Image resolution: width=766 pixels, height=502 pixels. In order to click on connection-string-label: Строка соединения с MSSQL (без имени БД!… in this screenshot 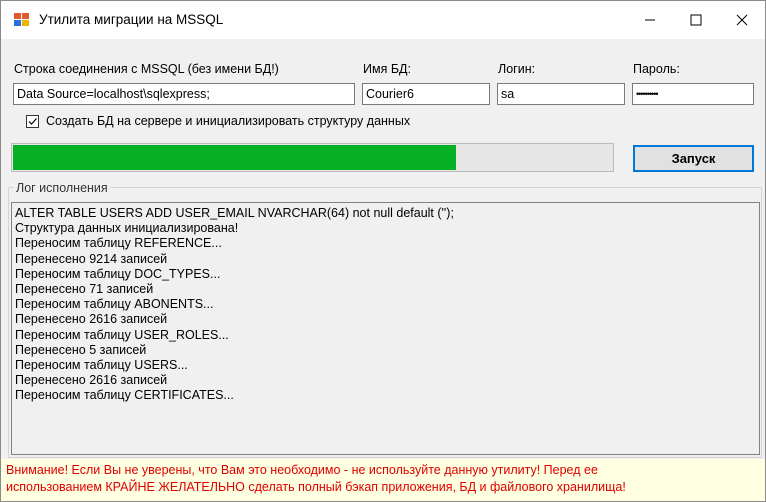, I will do `click(146, 69)`.